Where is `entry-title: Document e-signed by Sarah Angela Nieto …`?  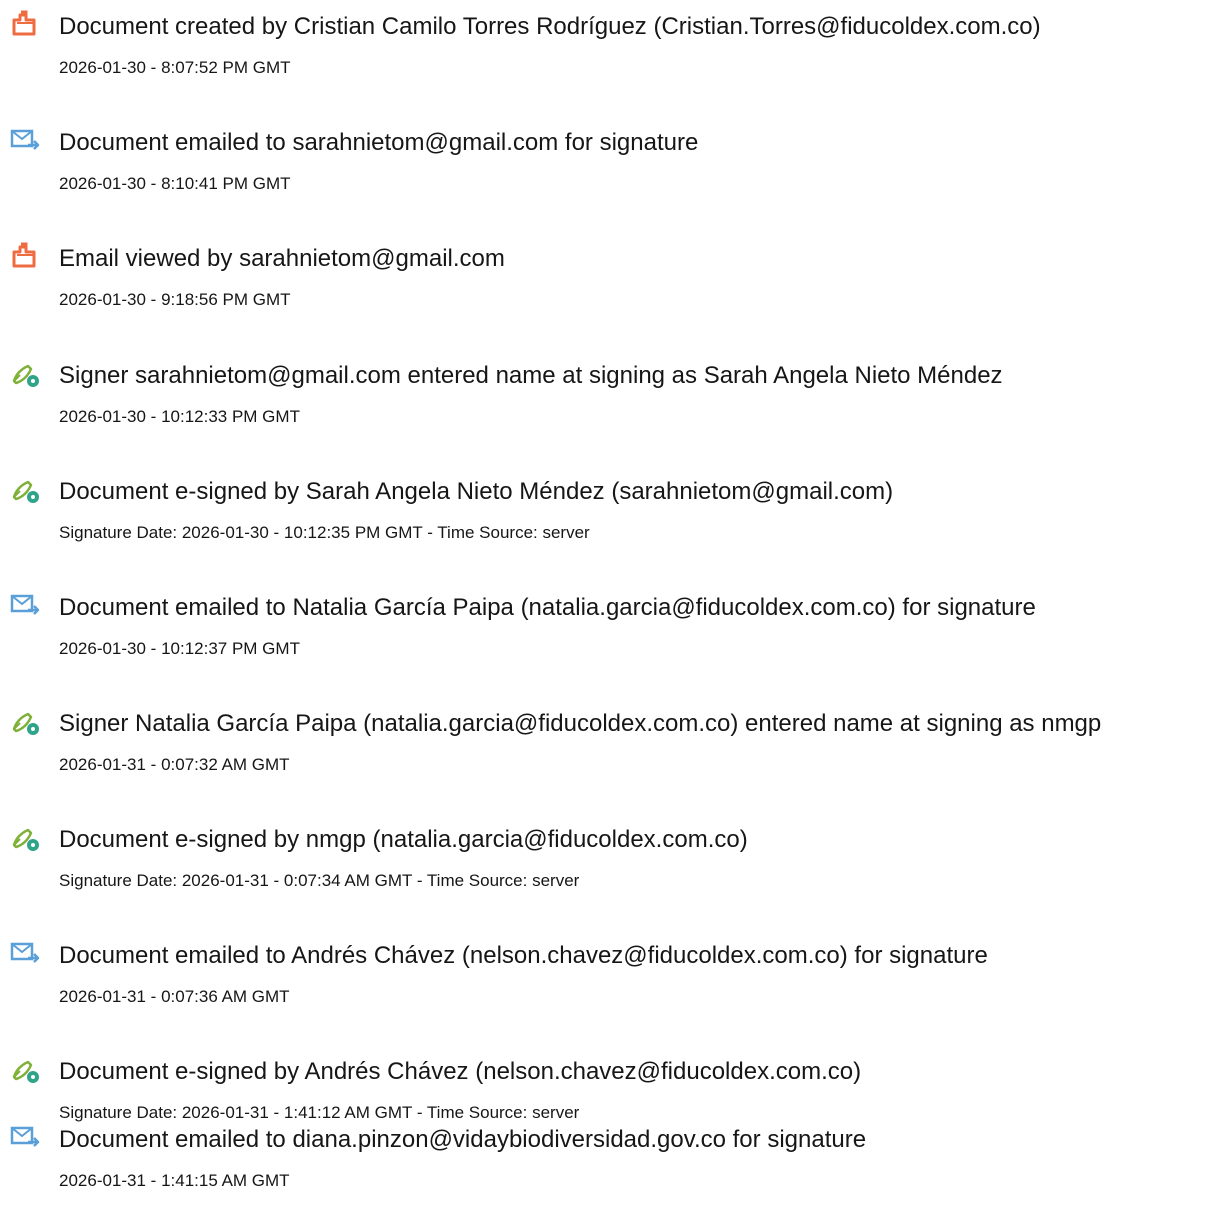
entry-title: Document e-signed by Sarah Angela Nieto … is located at coordinates (476, 491).